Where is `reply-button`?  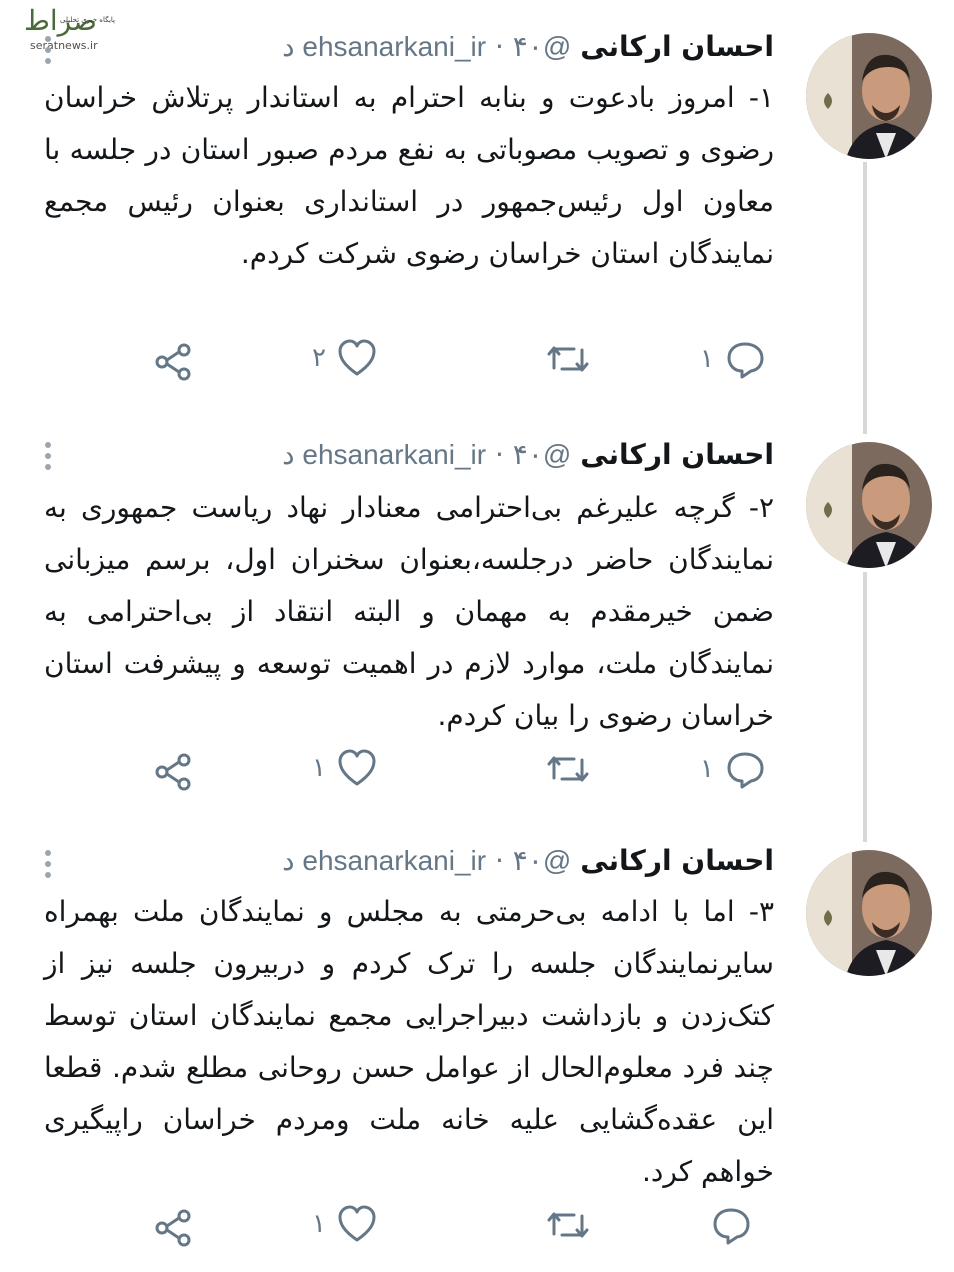
reply-button is located at coordinates (726, 1225).